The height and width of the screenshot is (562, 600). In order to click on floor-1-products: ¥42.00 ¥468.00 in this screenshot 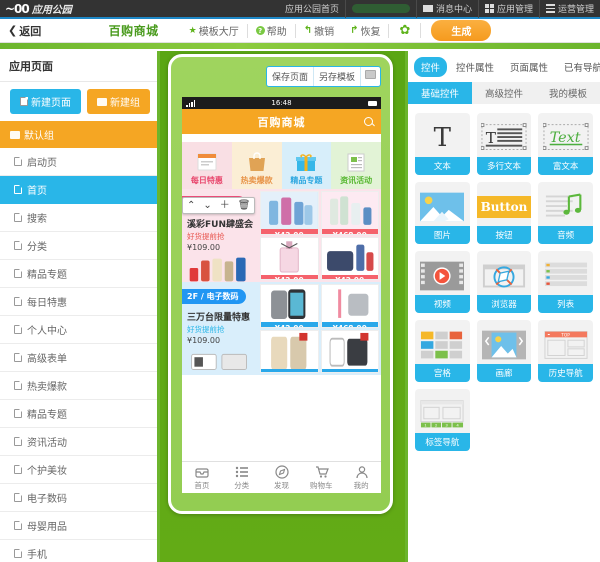, I will do `click(319, 235)`.